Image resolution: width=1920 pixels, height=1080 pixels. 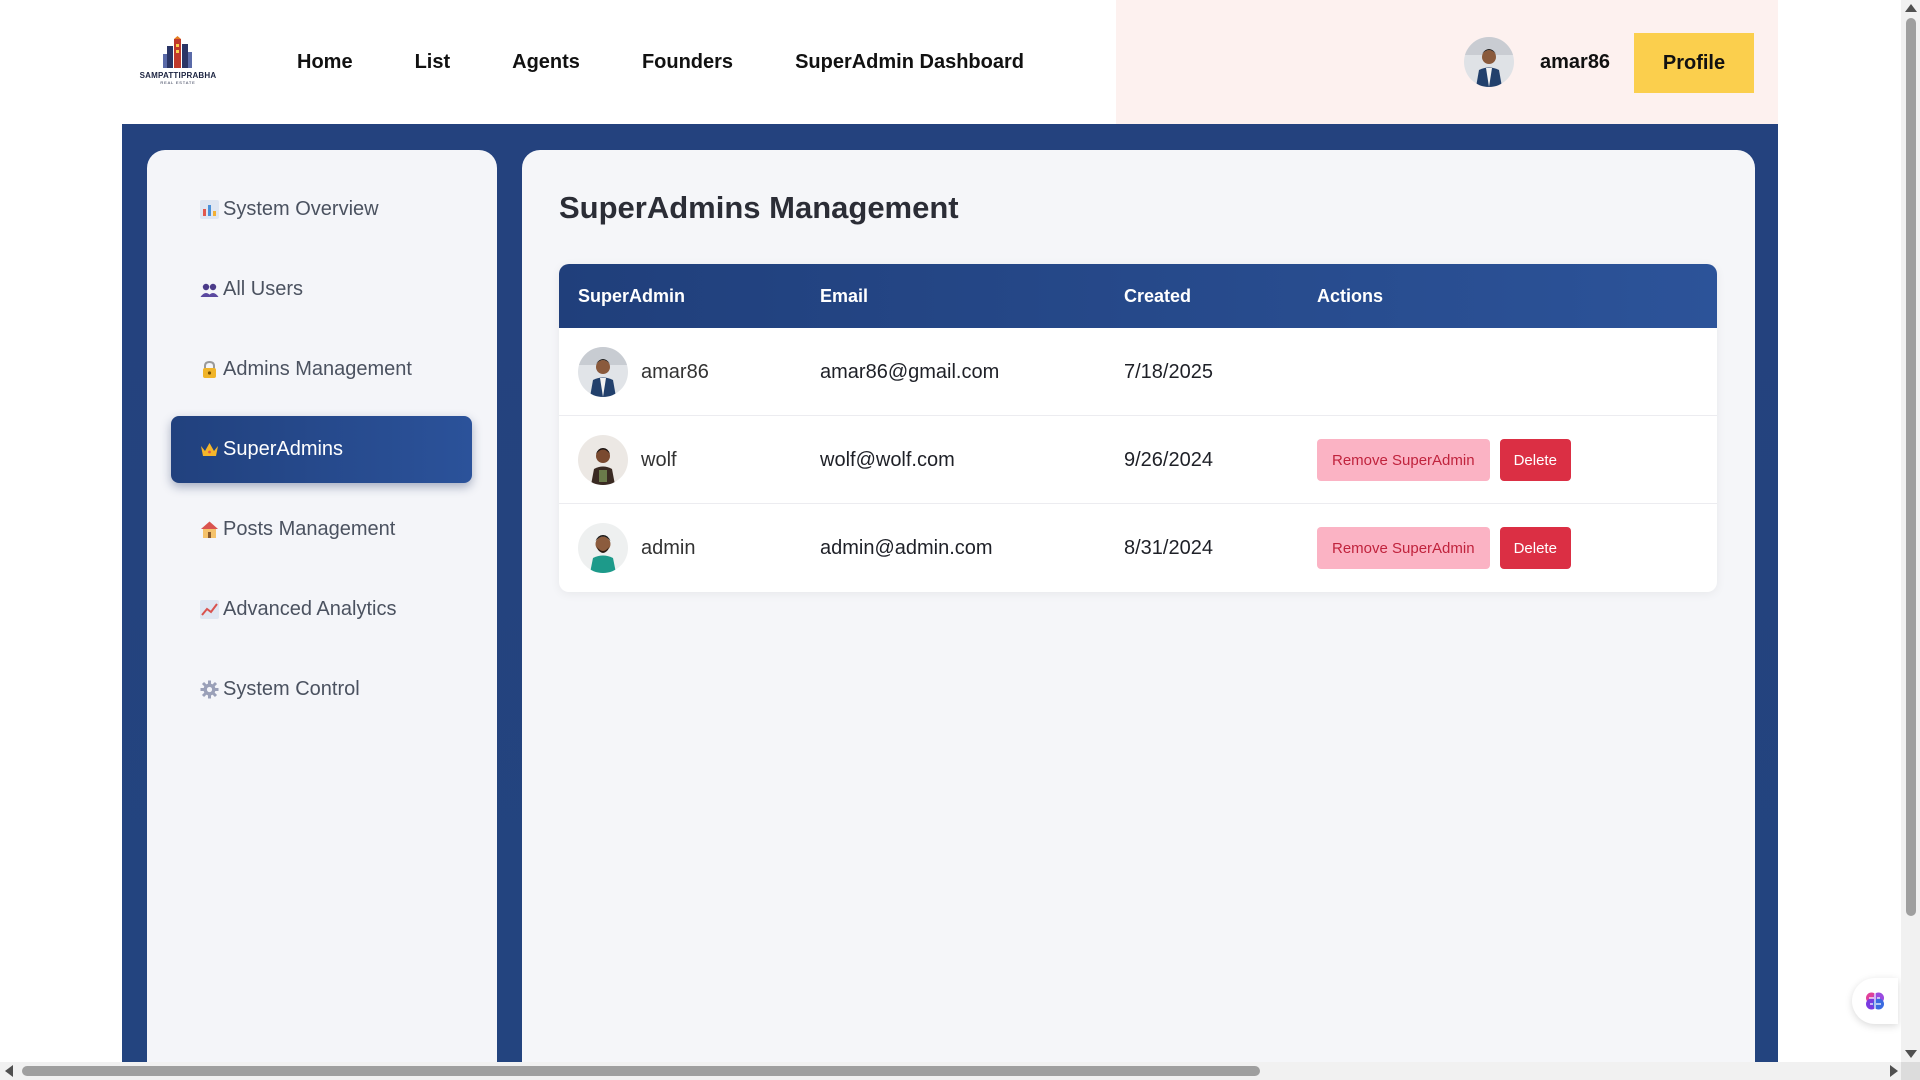 I want to click on building-logo-icon, so click(x=177, y=52).